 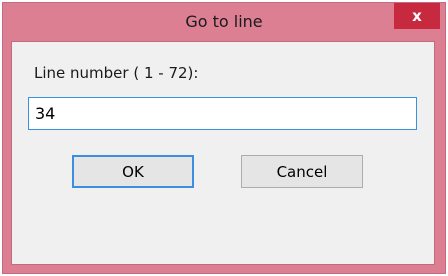 What do you see at coordinates (116, 73) in the screenshot?
I see `line-number-label: Line number ( 1 - 72):` at bounding box center [116, 73].